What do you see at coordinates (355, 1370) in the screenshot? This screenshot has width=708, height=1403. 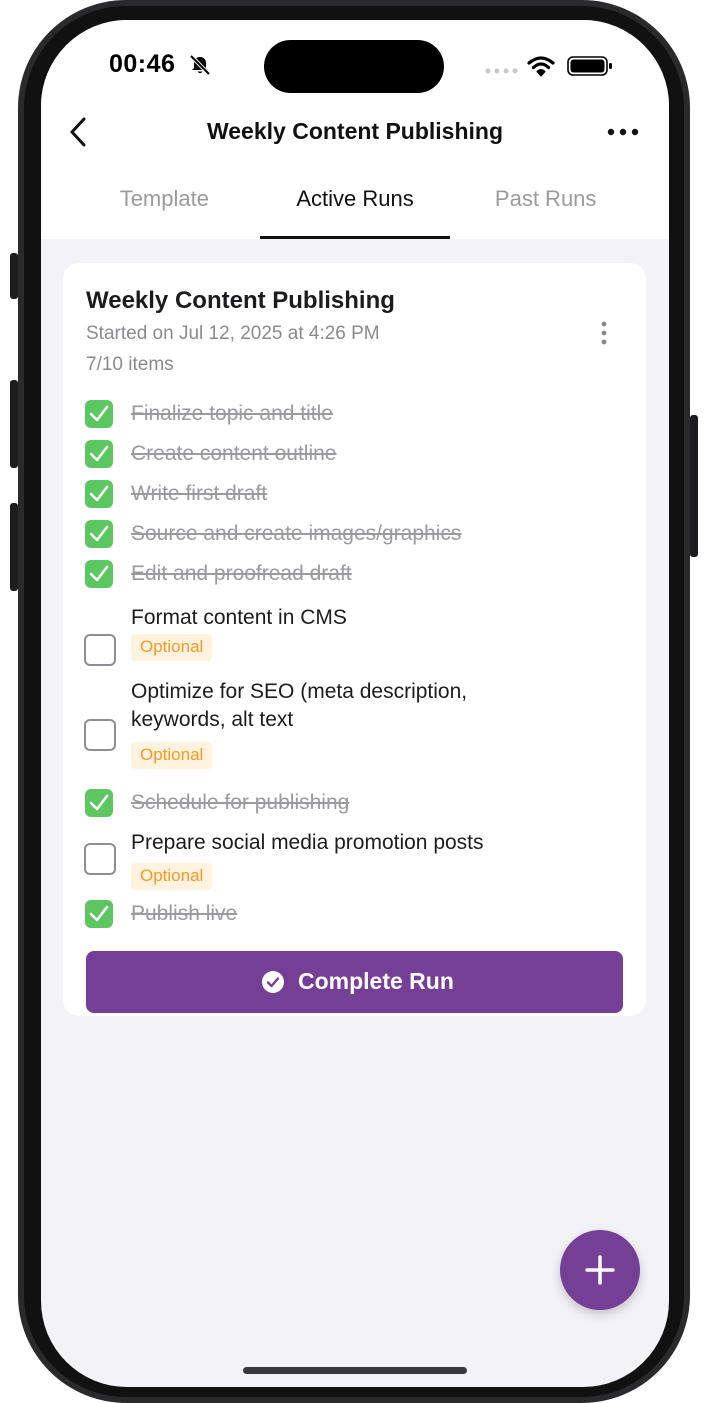 I see `home-indicator` at bounding box center [355, 1370].